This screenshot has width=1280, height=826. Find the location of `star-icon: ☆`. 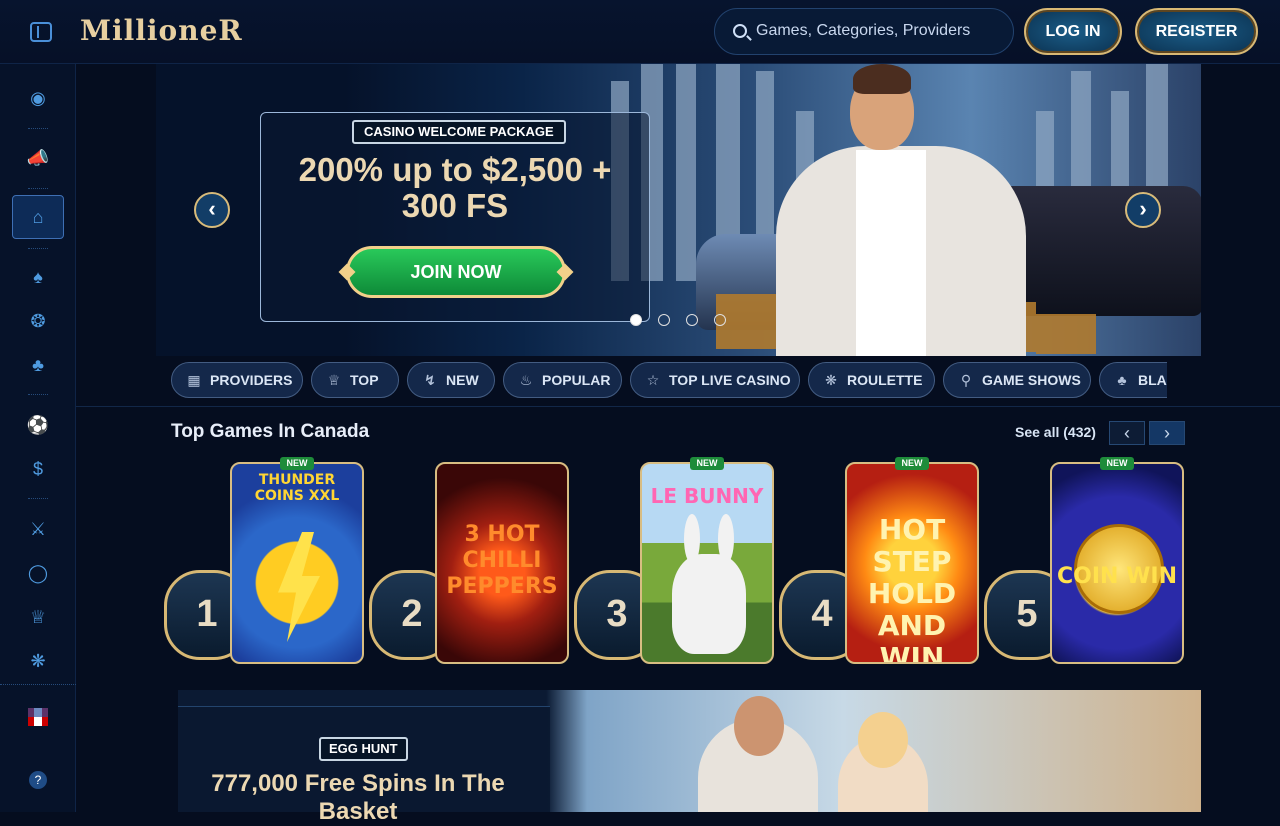

star-icon: ☆ is located at coordinates (653, 380).